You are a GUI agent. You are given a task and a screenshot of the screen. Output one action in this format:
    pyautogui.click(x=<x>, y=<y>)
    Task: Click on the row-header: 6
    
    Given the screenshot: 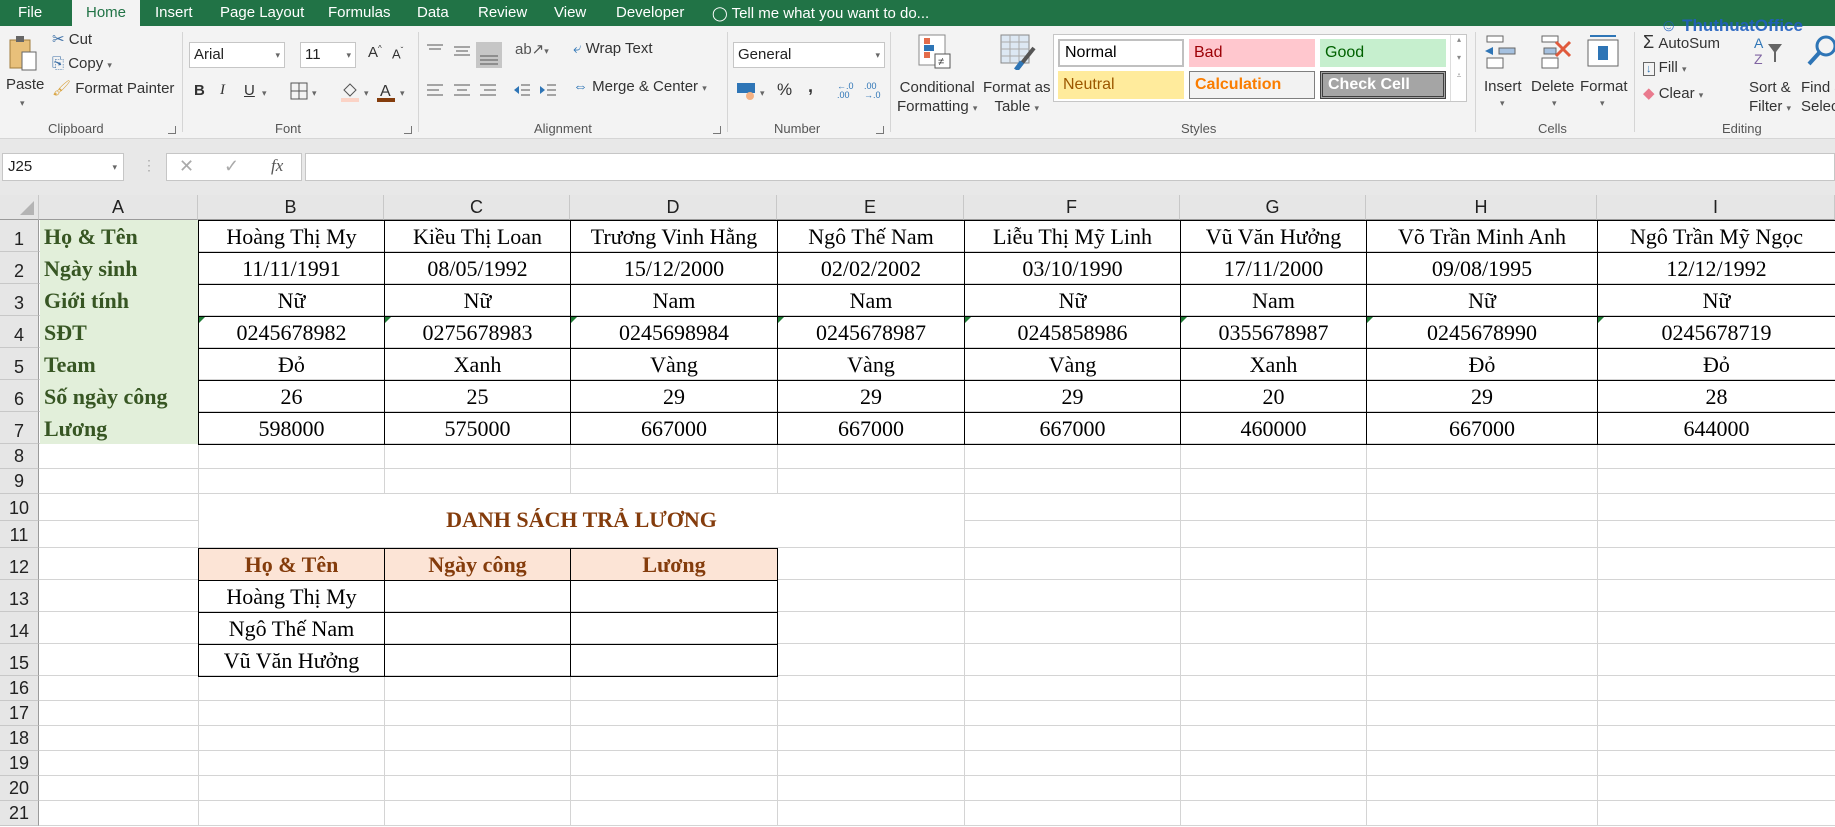 What is the action you would take?
    pyautogui.click(x=19, y=396)
    